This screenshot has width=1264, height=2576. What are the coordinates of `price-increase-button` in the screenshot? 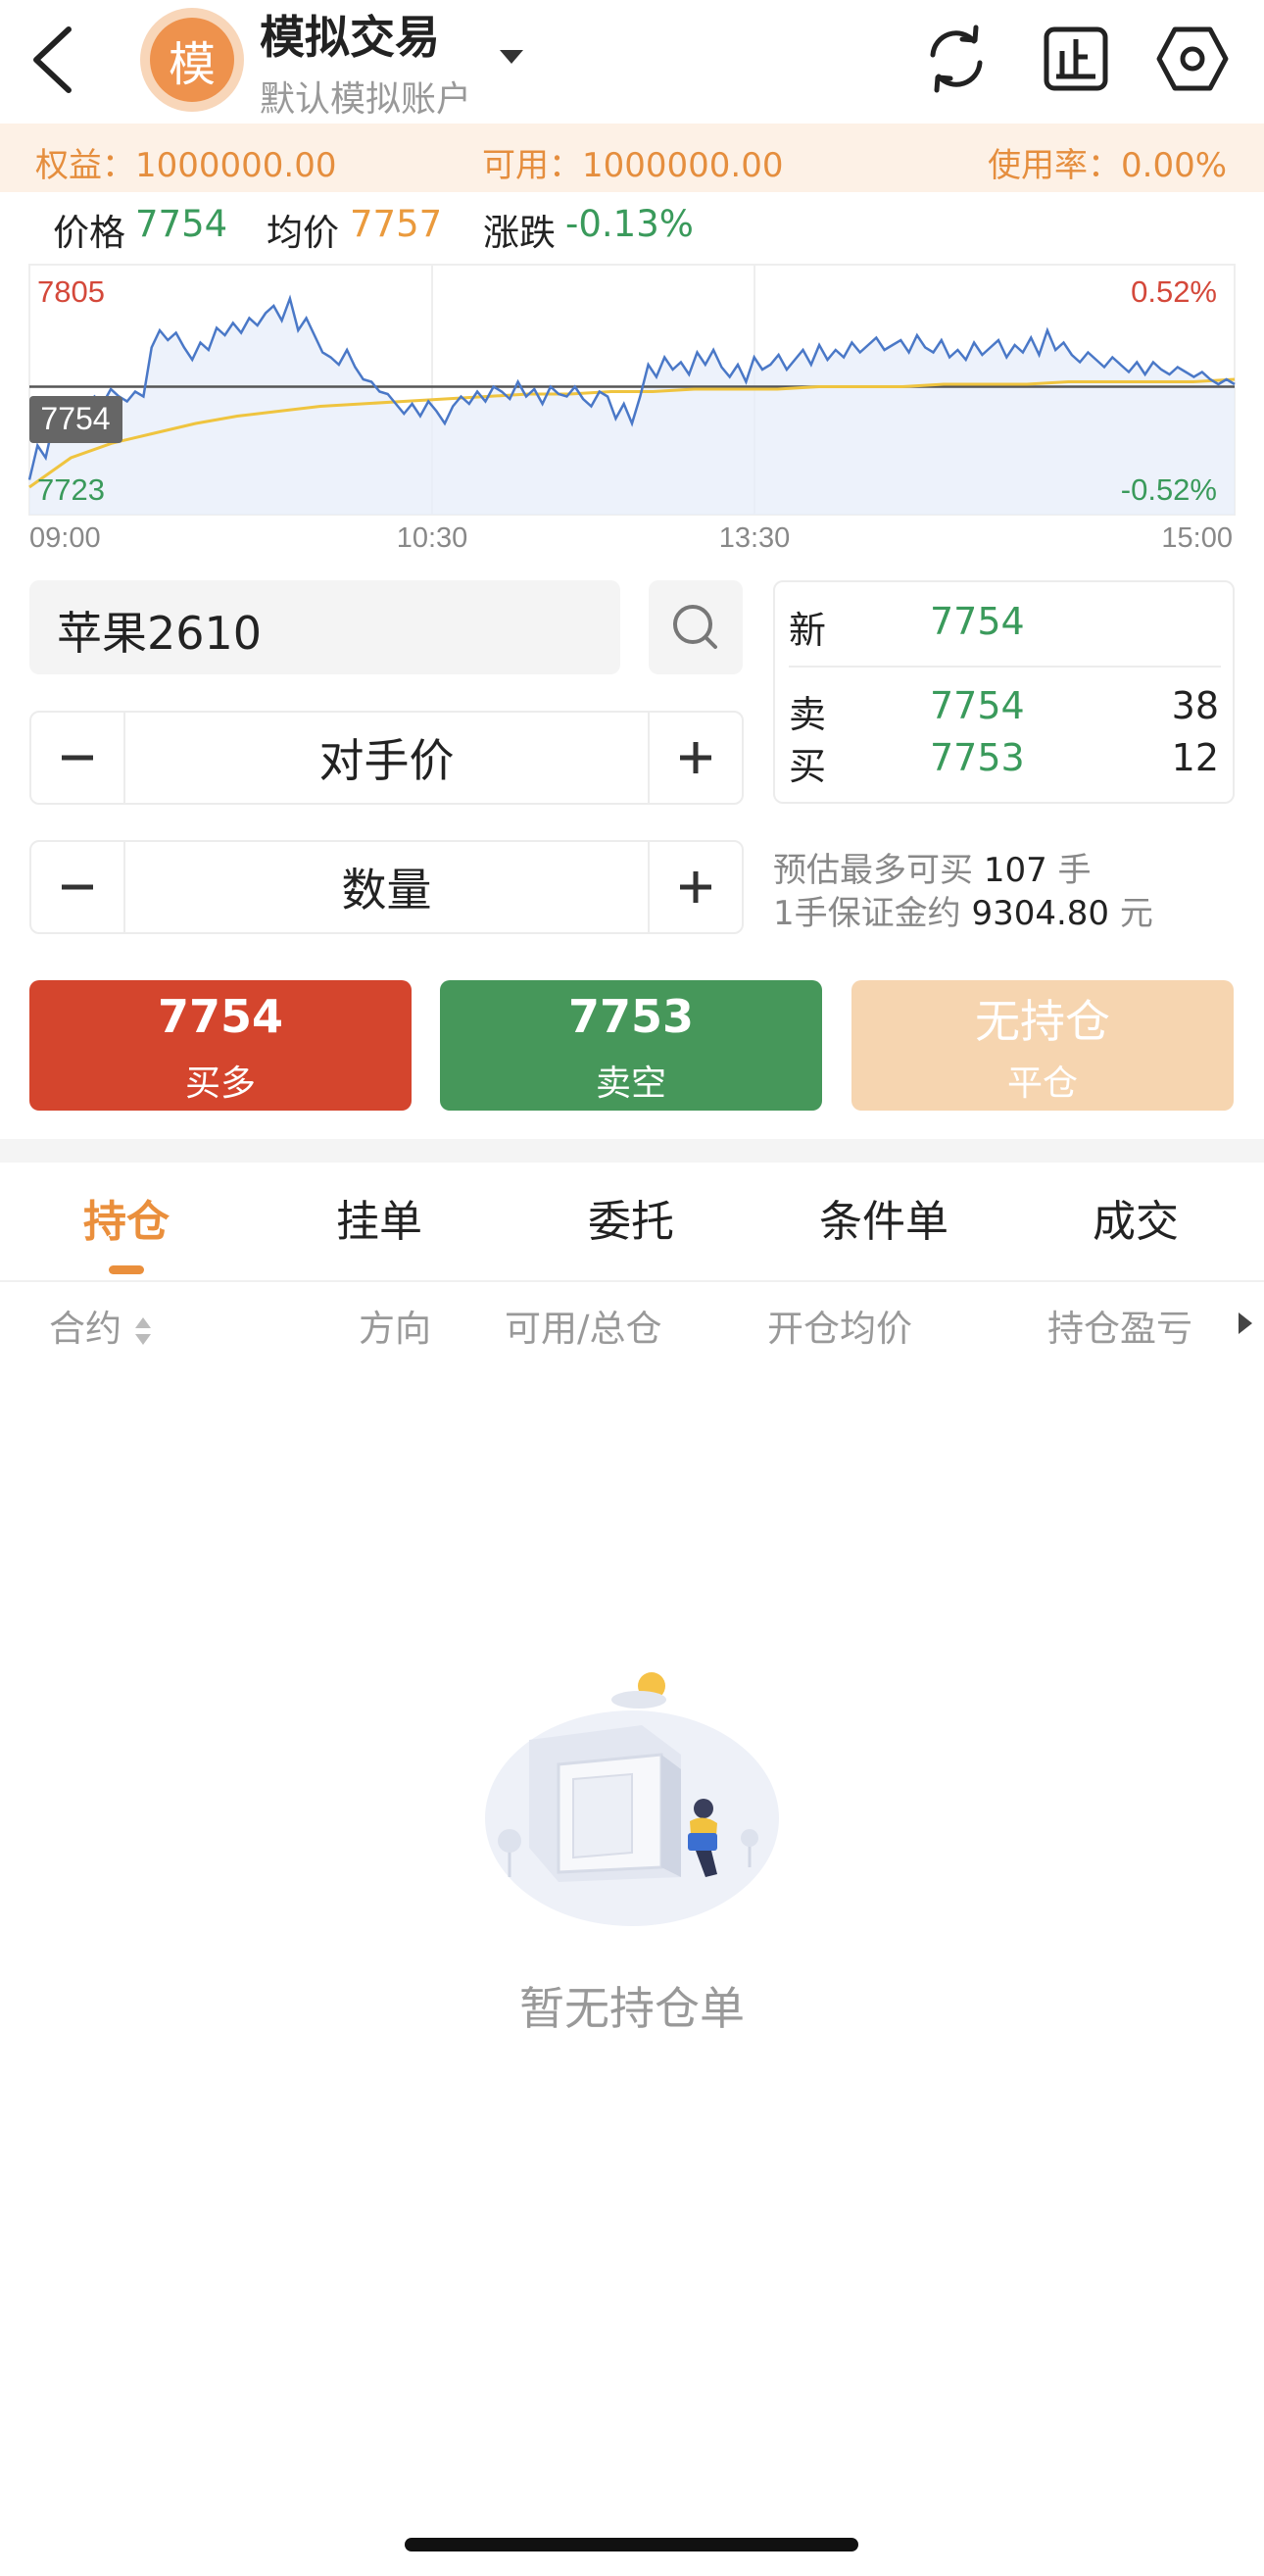 It's located at (696, 758).